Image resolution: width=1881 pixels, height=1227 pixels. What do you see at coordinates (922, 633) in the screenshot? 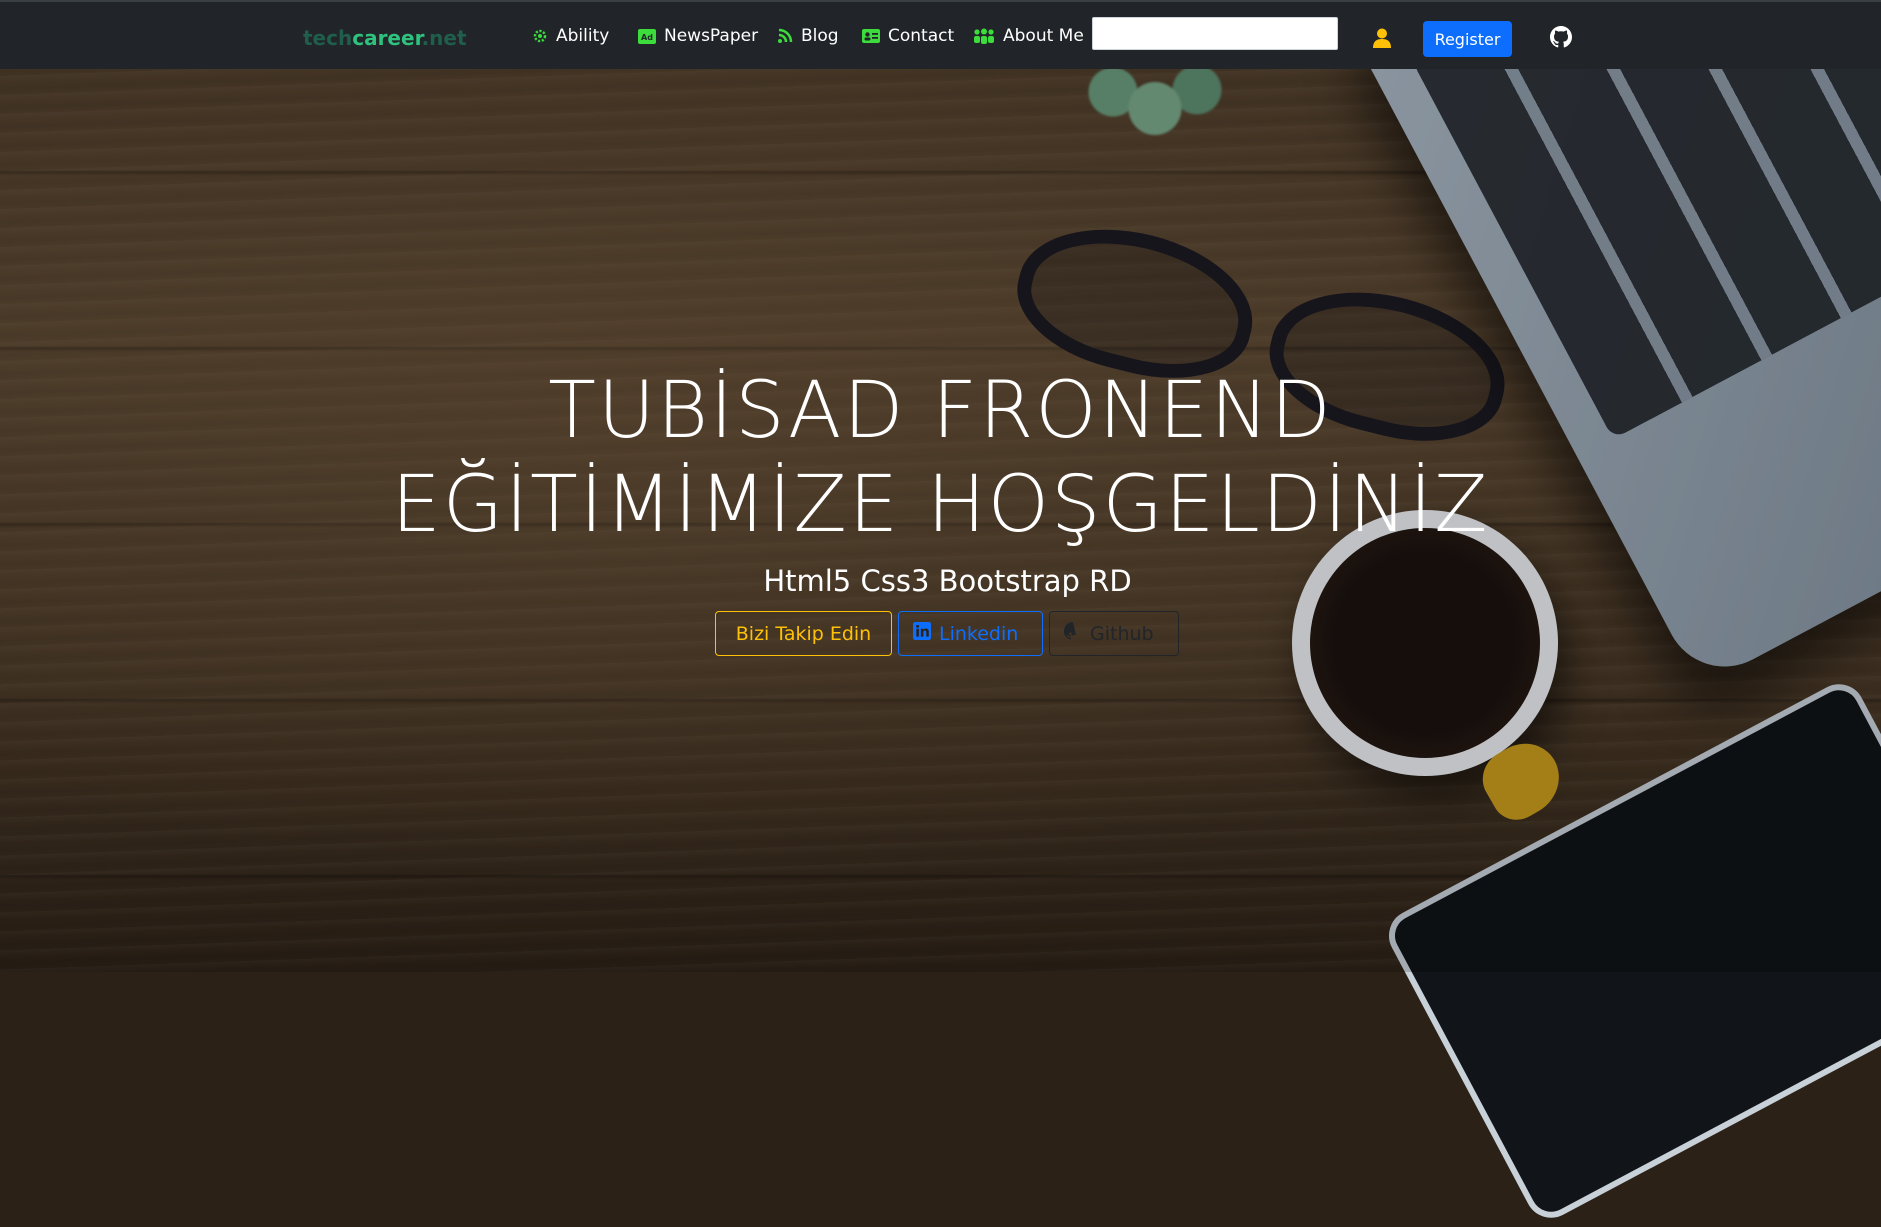
I see `linkedin-icon` at bounding box center [922, 633].